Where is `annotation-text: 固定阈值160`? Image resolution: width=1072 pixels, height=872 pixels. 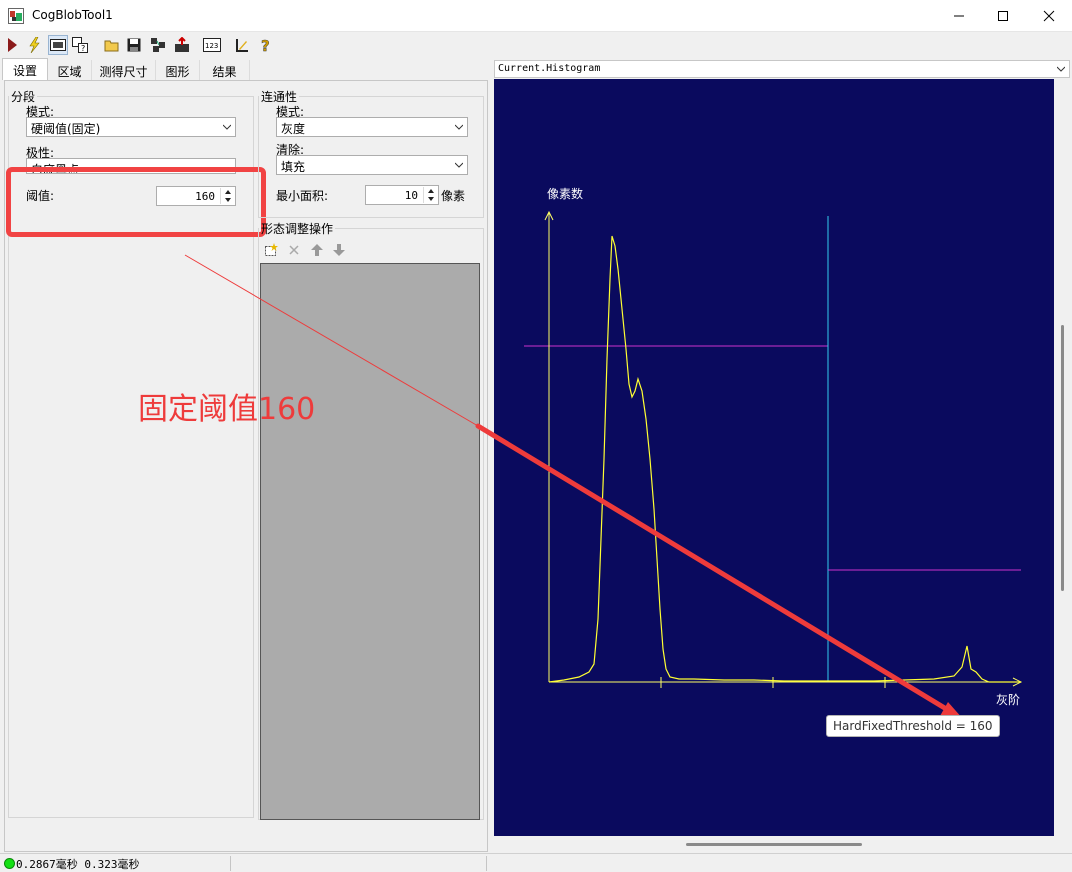 annotation-text: 固定阈值160 is located at coordinates (227, 409).